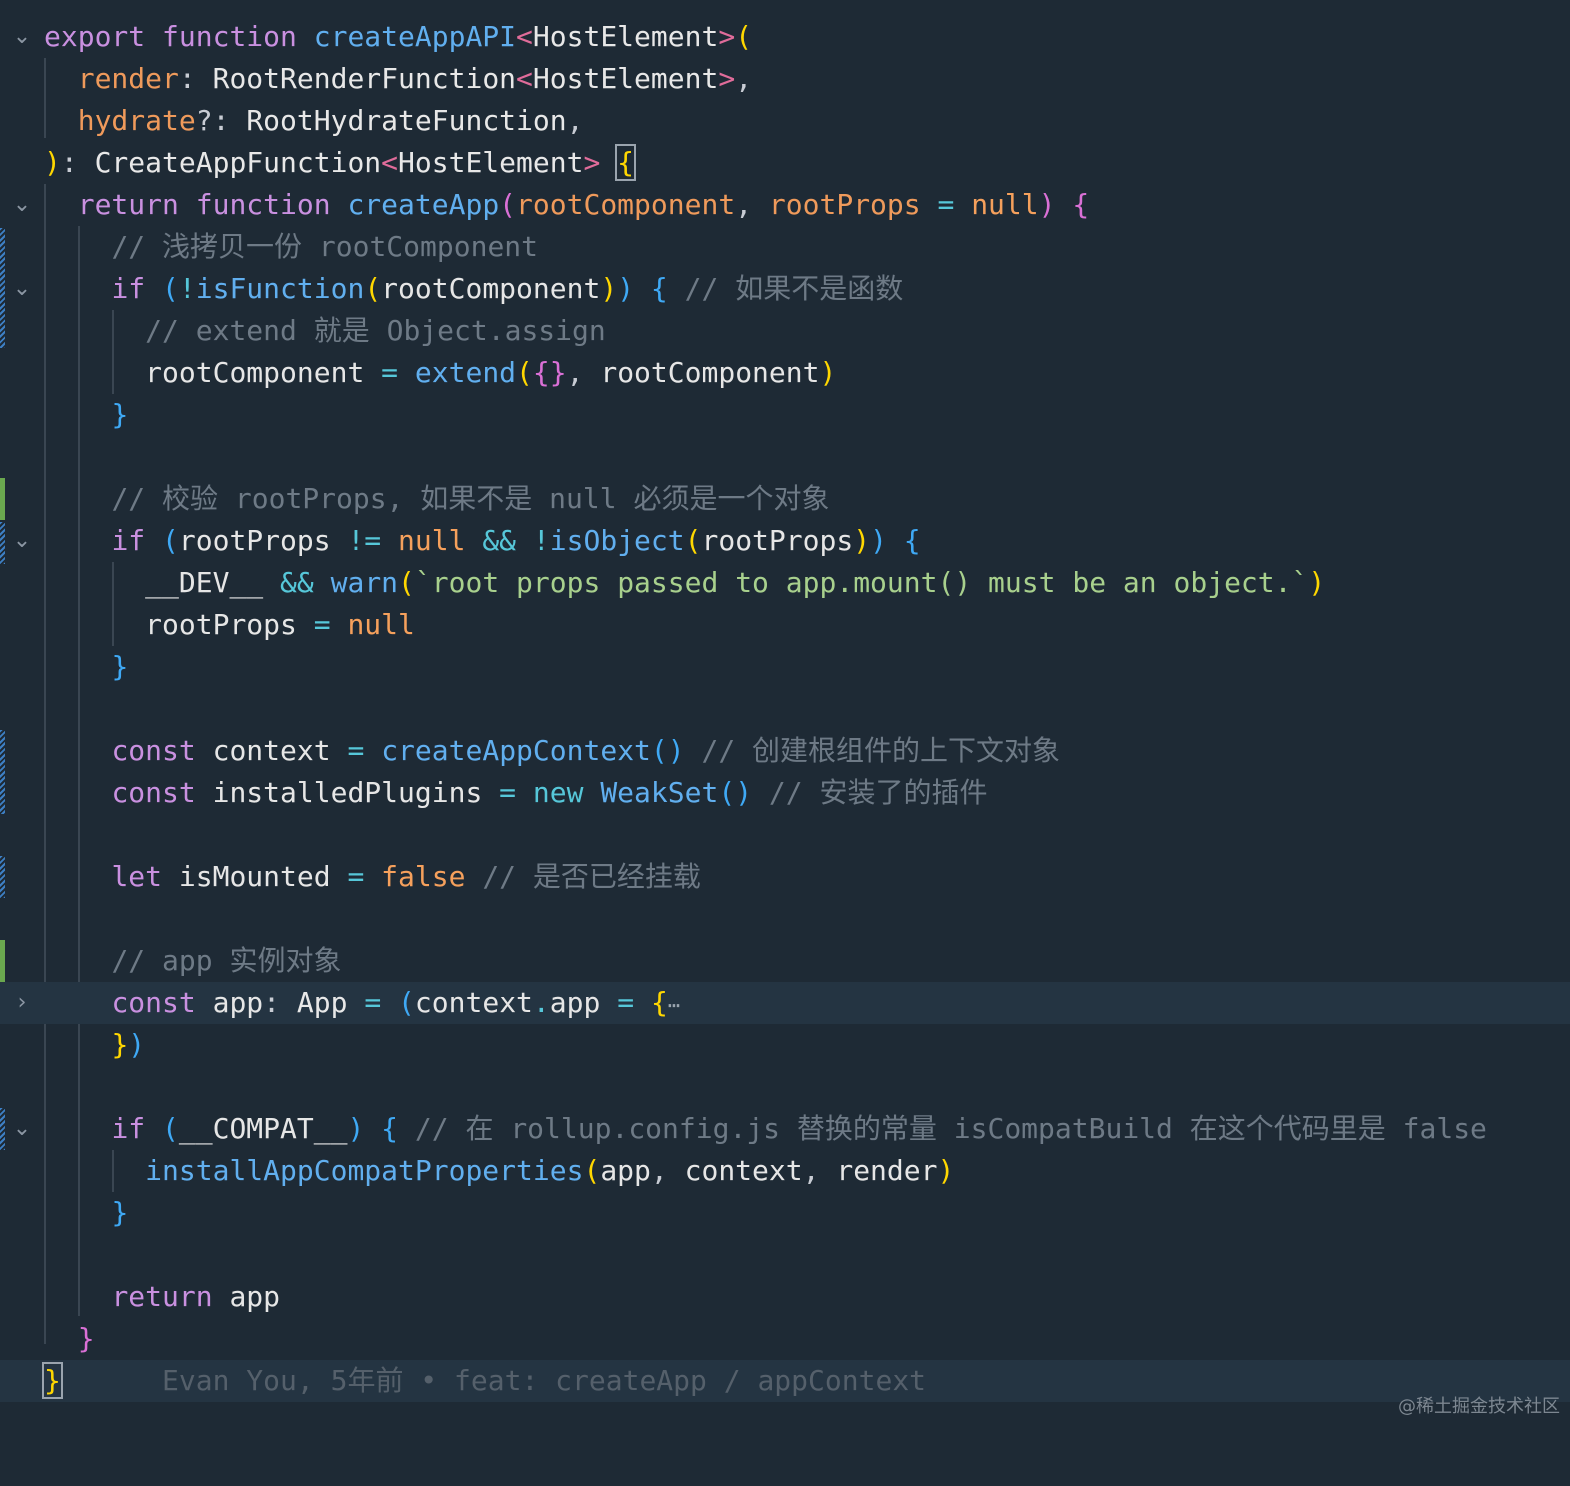 This screenshot has height=1486, width=1570. I want to click on token-function: createAppContext, so click(516, 750).